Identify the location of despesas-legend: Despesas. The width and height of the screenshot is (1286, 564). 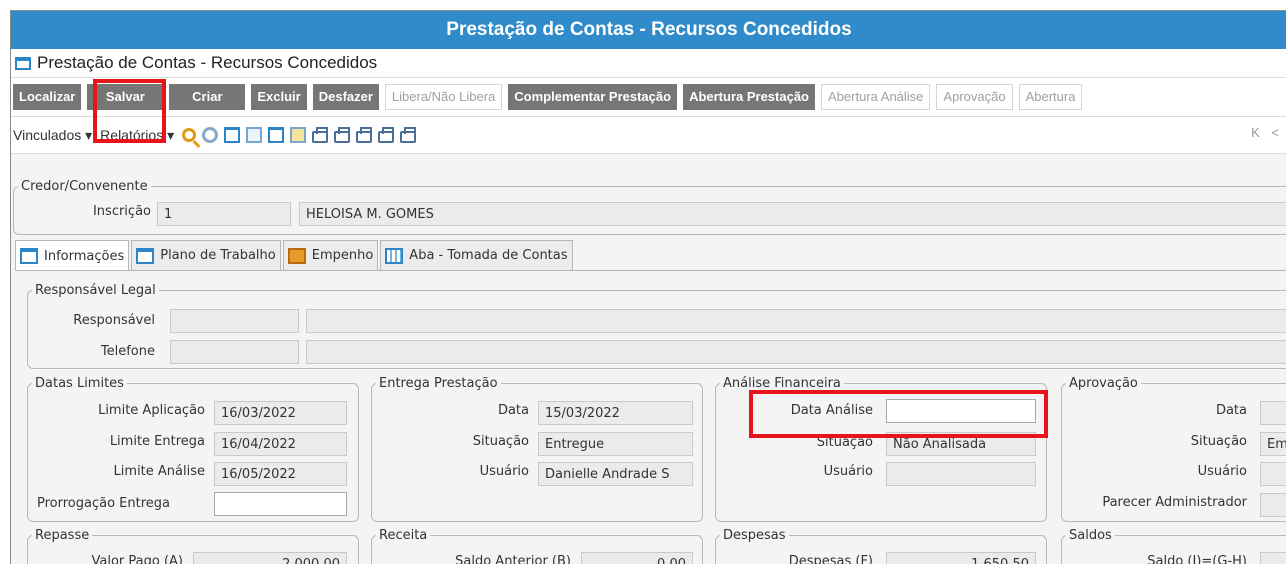
(754, 535).